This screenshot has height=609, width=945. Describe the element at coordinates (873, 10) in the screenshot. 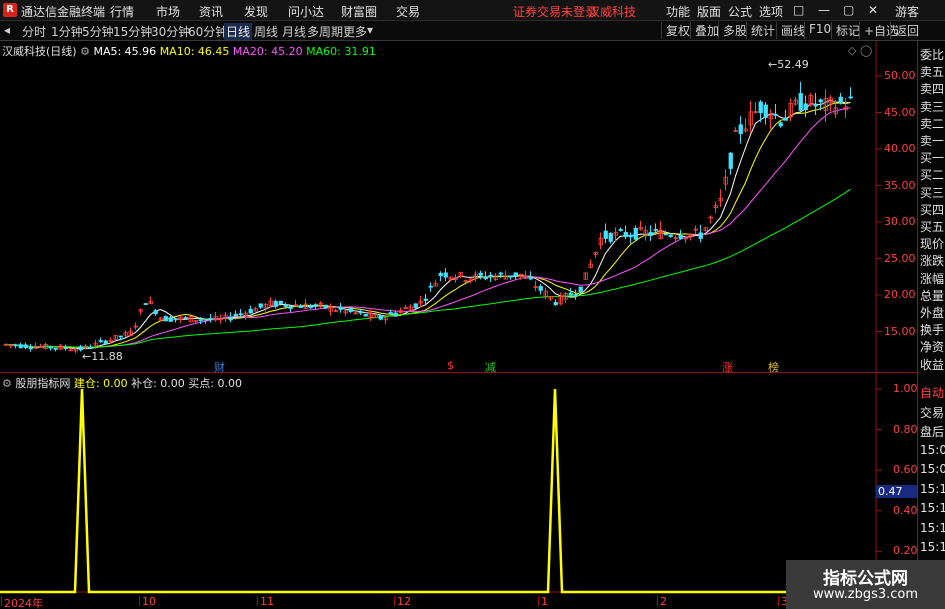

I see `close-window-icon: ✕` at that location.